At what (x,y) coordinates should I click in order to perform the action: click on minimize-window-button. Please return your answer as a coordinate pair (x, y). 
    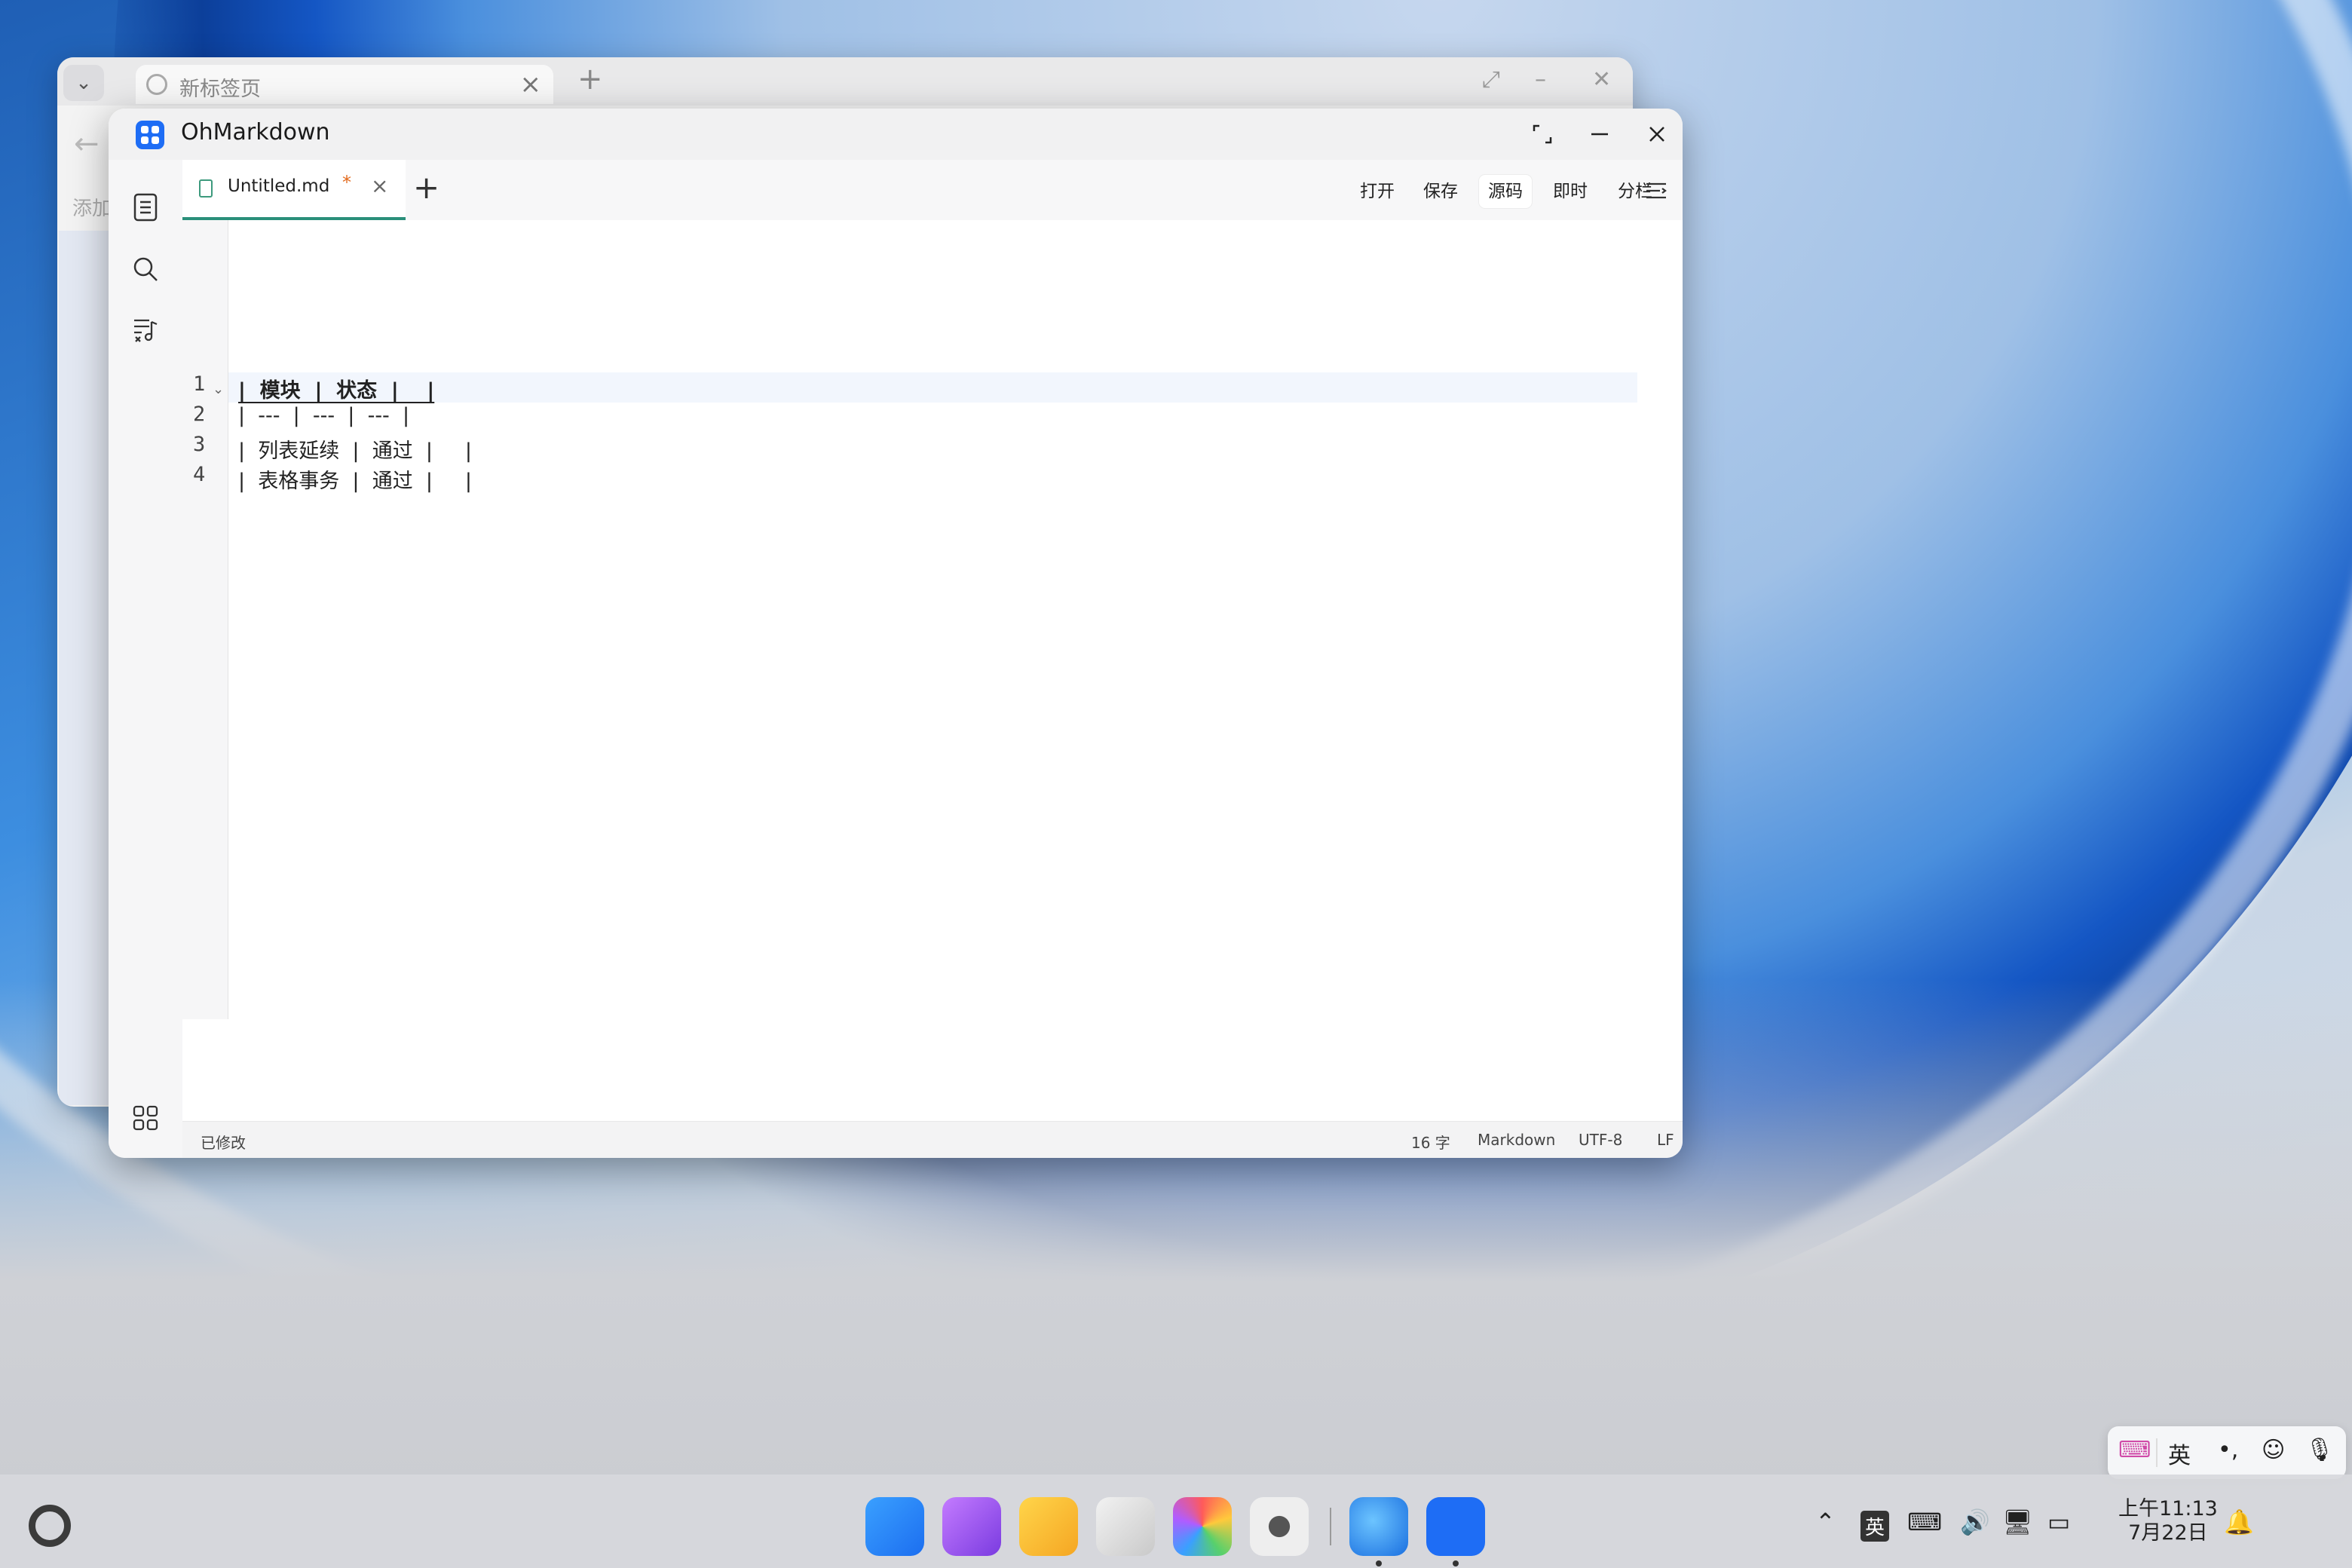
    Looking at the image, I should click on (1600, 134).